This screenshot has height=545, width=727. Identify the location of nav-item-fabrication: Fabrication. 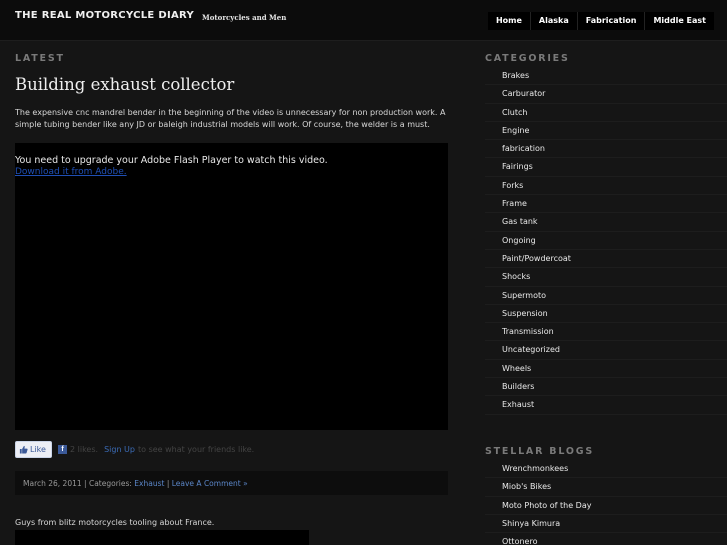
(610, 21).